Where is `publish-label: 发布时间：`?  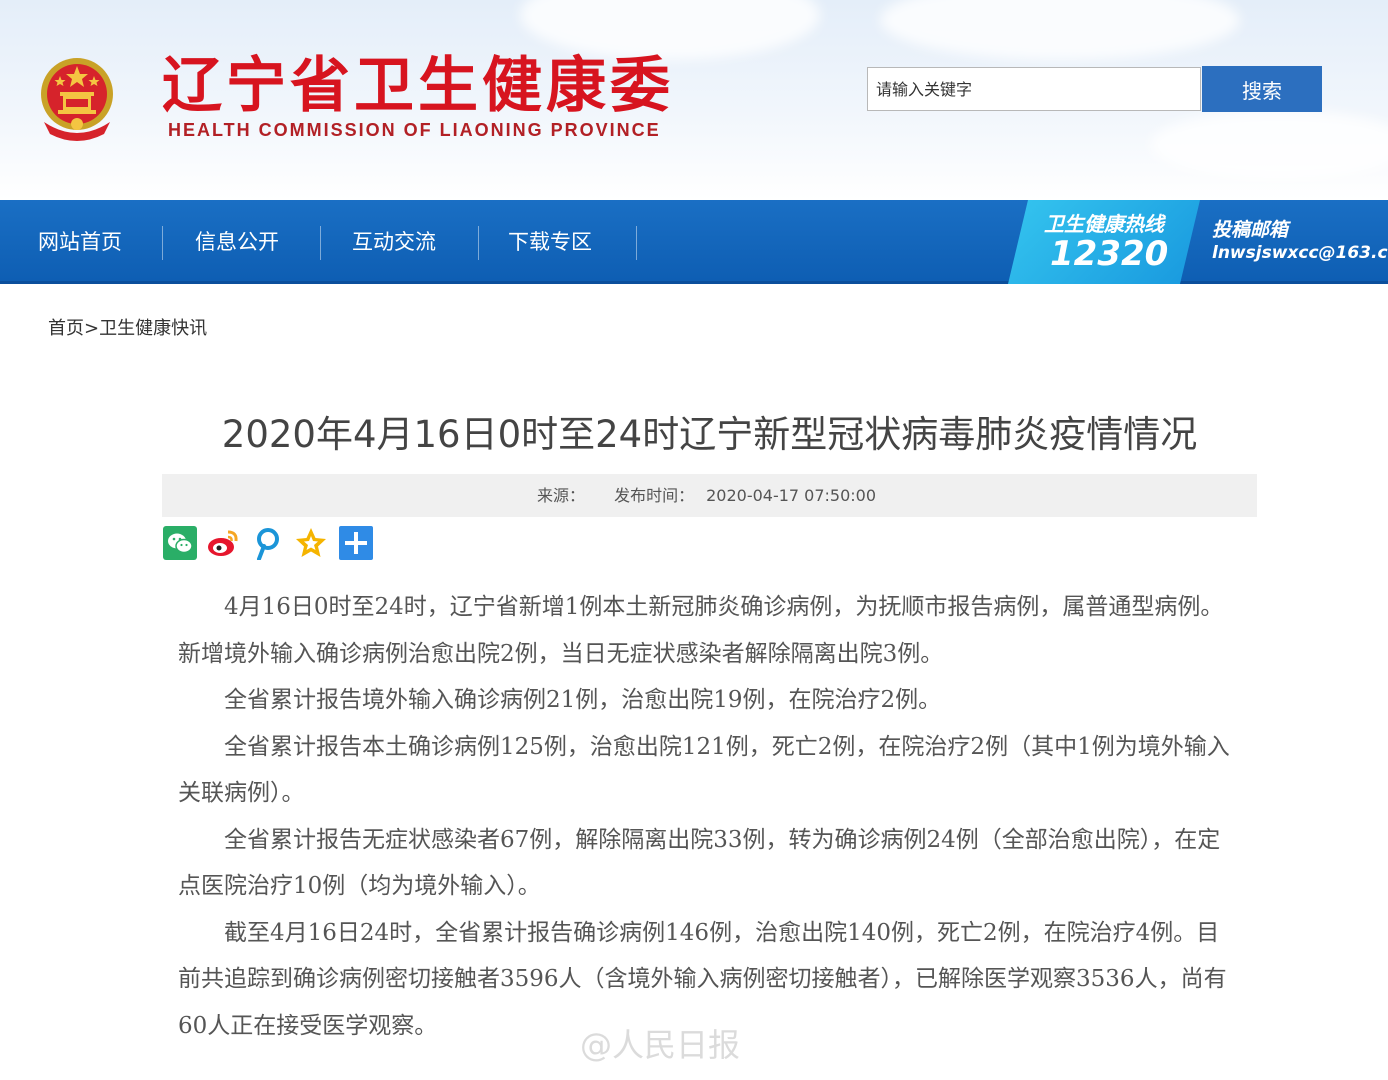
publish-label: 发布时间： is located at coordinates (654, 495).